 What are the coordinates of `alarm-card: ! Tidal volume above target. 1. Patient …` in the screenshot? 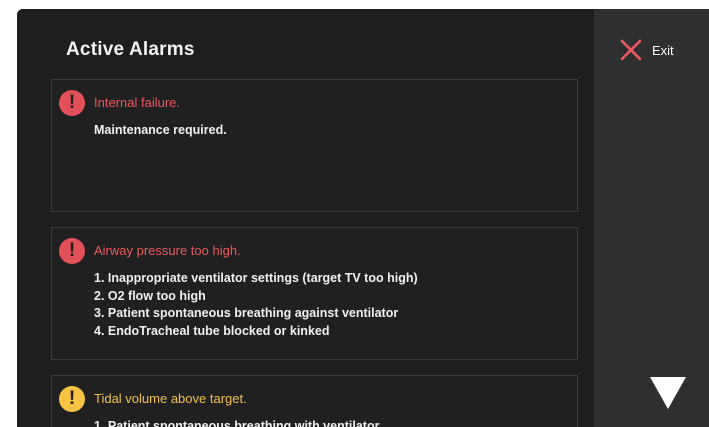 It's located at (314, 401).